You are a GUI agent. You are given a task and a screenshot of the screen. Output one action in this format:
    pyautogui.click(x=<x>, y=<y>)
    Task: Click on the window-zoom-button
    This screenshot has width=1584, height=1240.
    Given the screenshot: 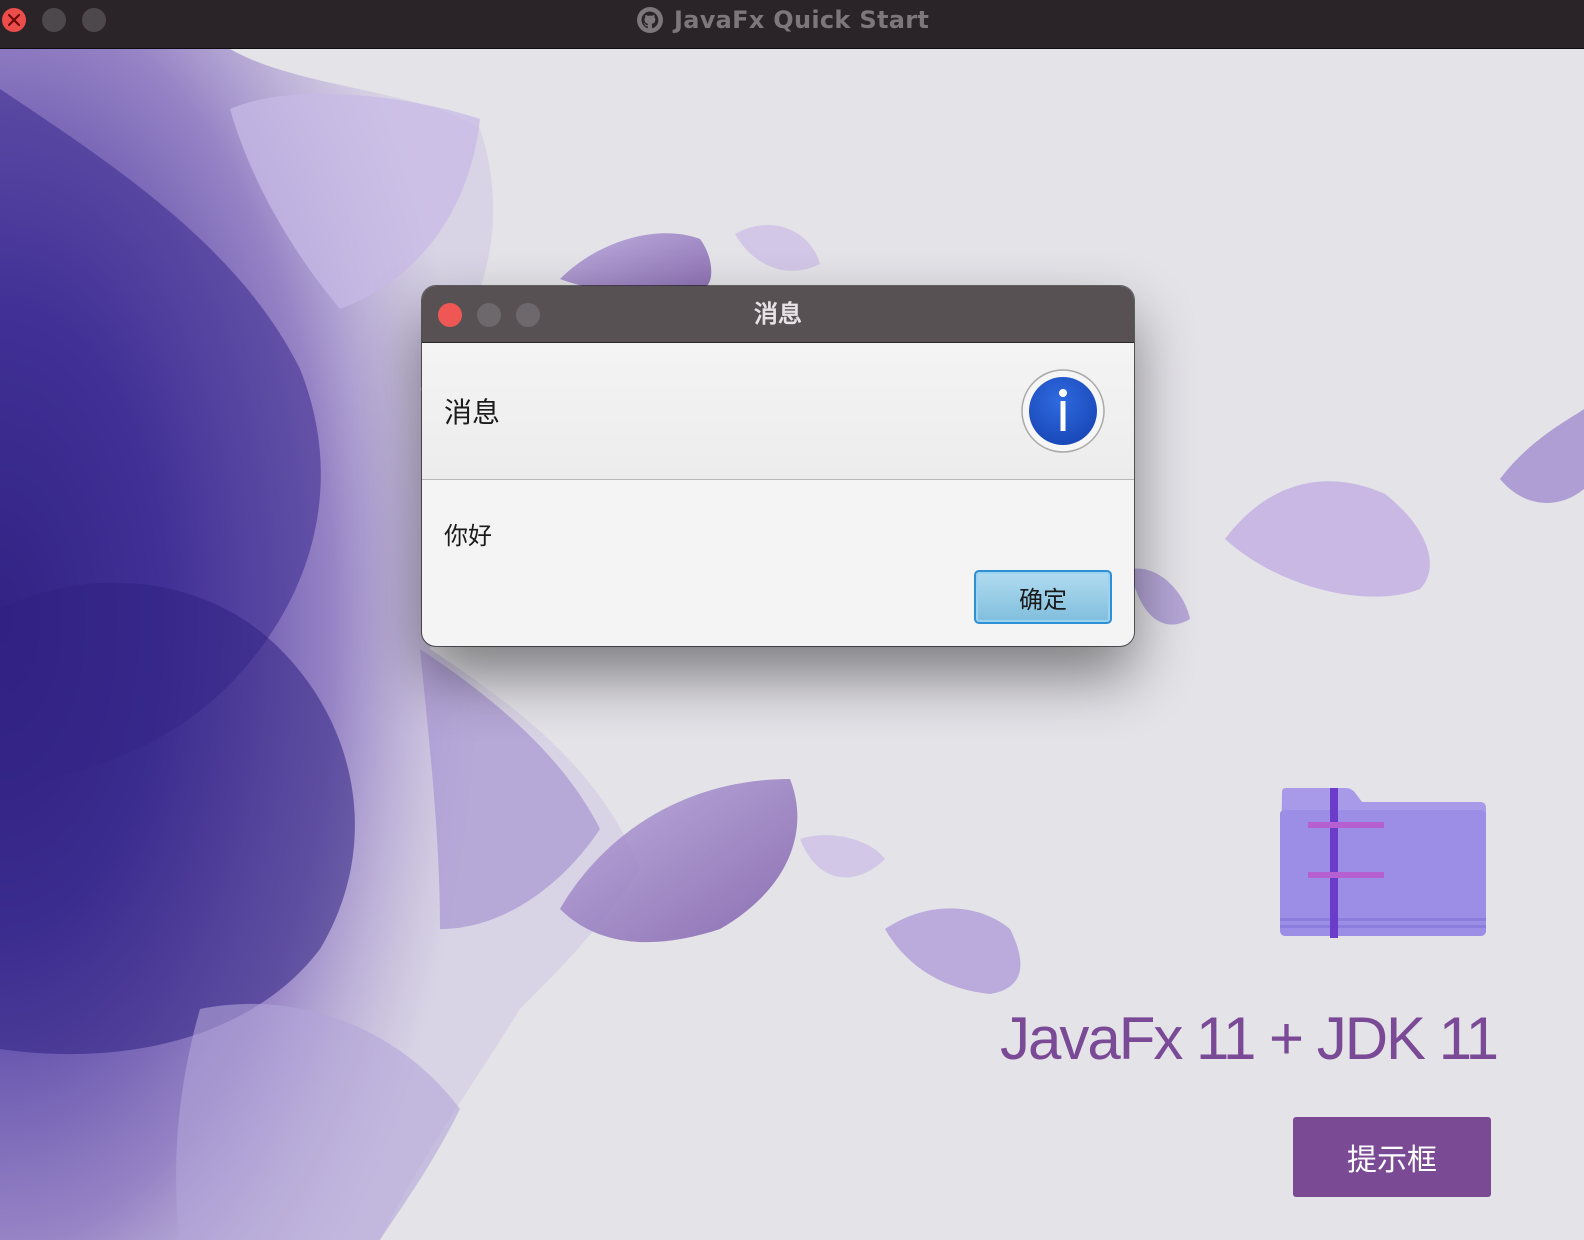 What is the action you would take?
    pyautogui.click(x=94, y=20)
    